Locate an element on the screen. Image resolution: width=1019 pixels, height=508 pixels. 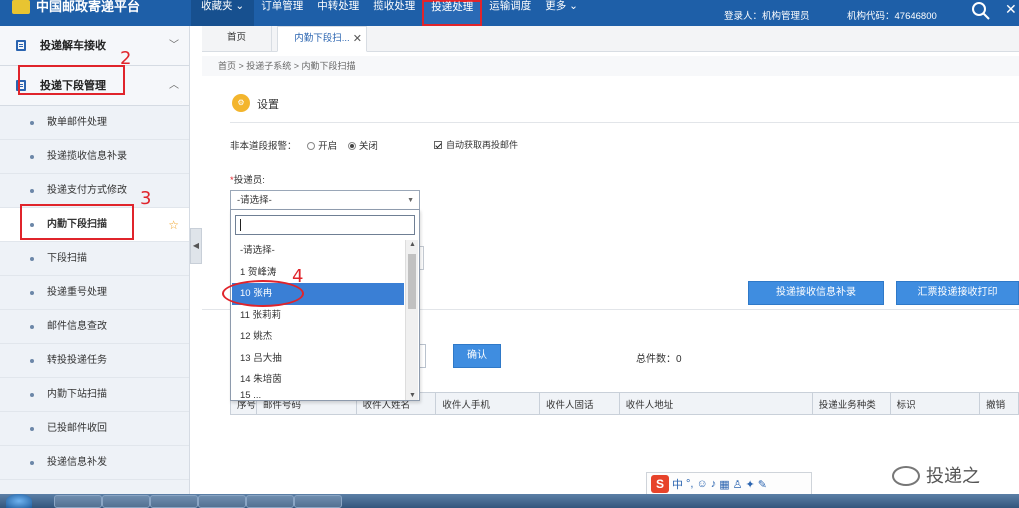
tab-home: 首页 is located at coordinates (237, 39).